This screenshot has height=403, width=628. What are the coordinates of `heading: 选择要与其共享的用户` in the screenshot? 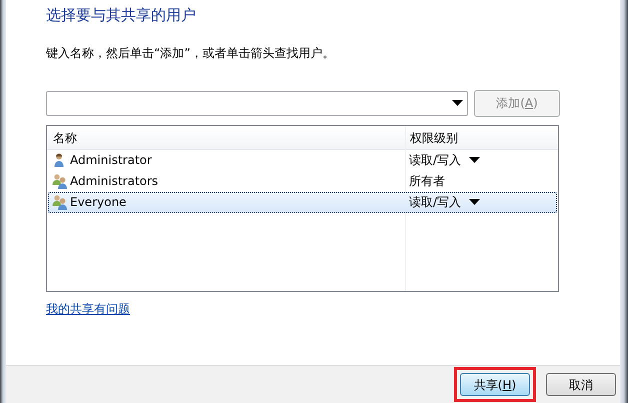 It's located at (121, 15).